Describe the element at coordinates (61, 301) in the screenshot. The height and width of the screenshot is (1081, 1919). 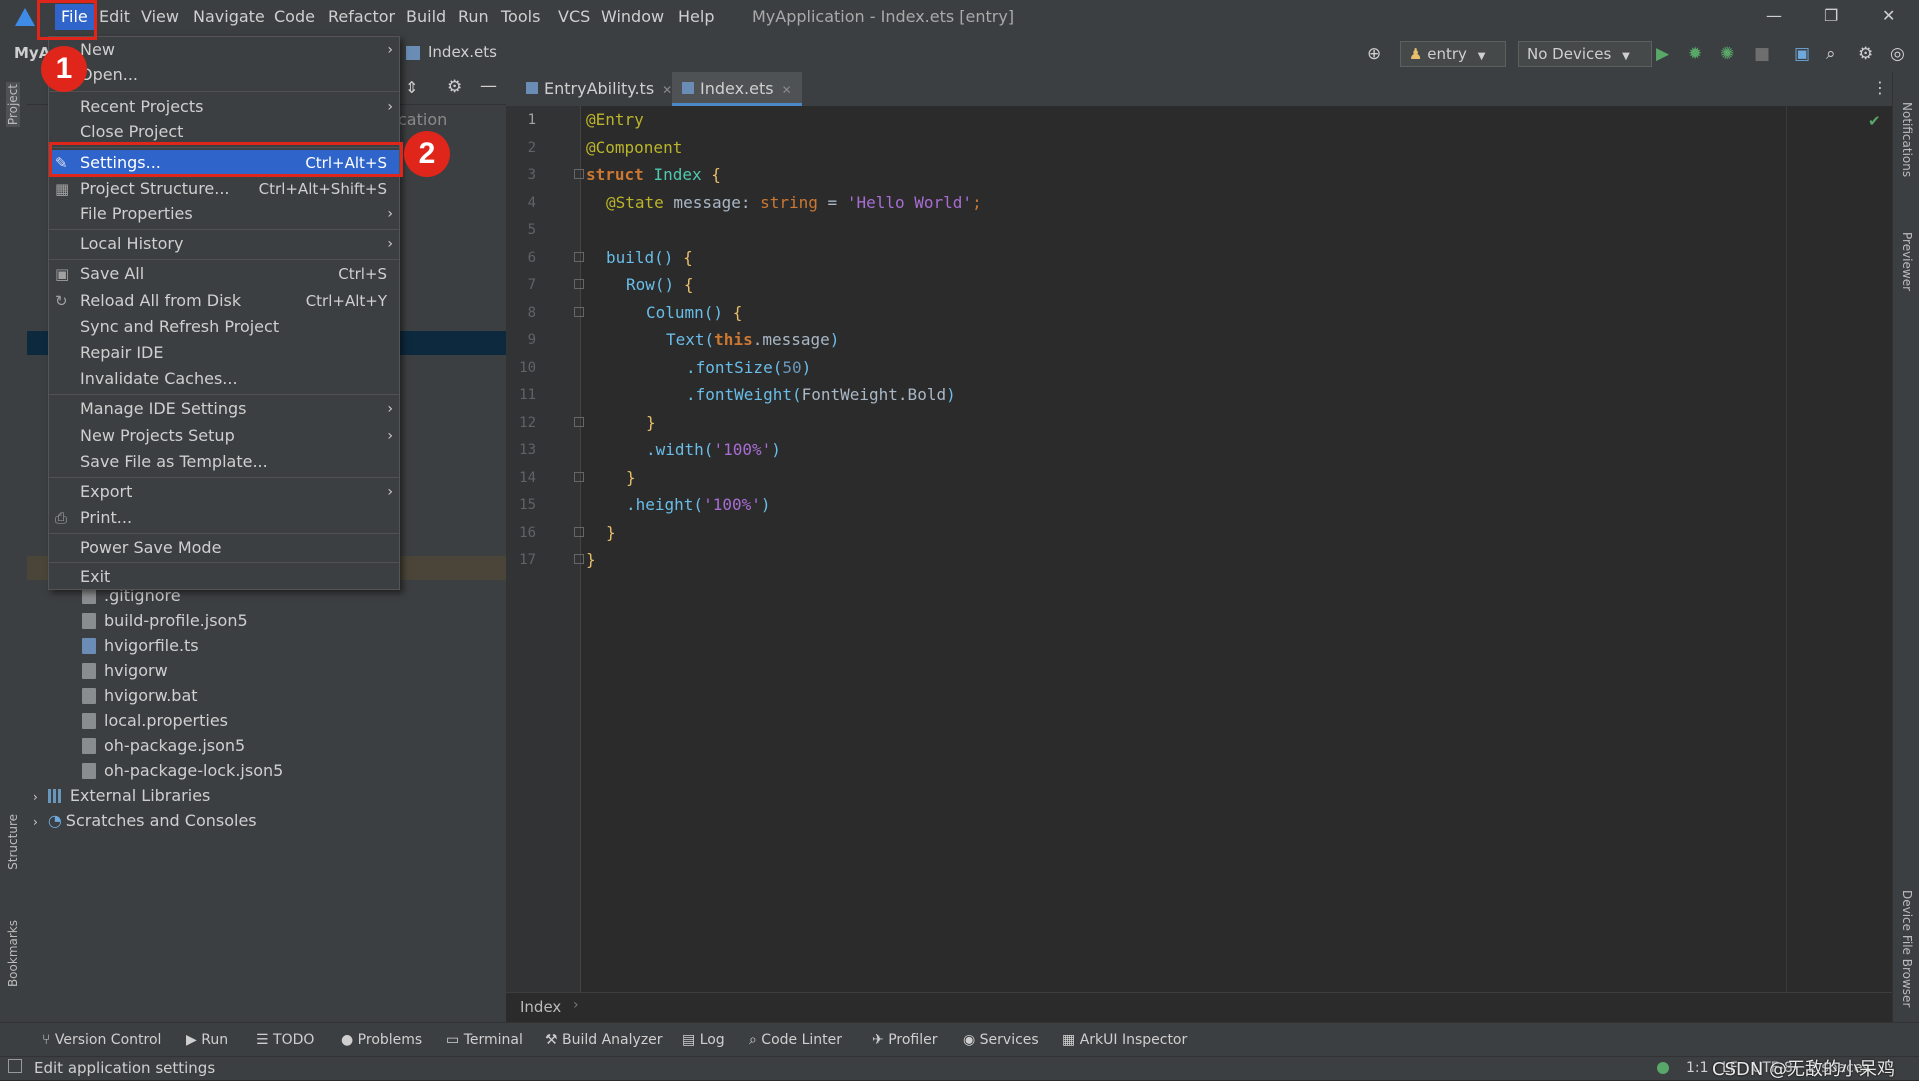
I see `reload-icon: ↻` at that location.